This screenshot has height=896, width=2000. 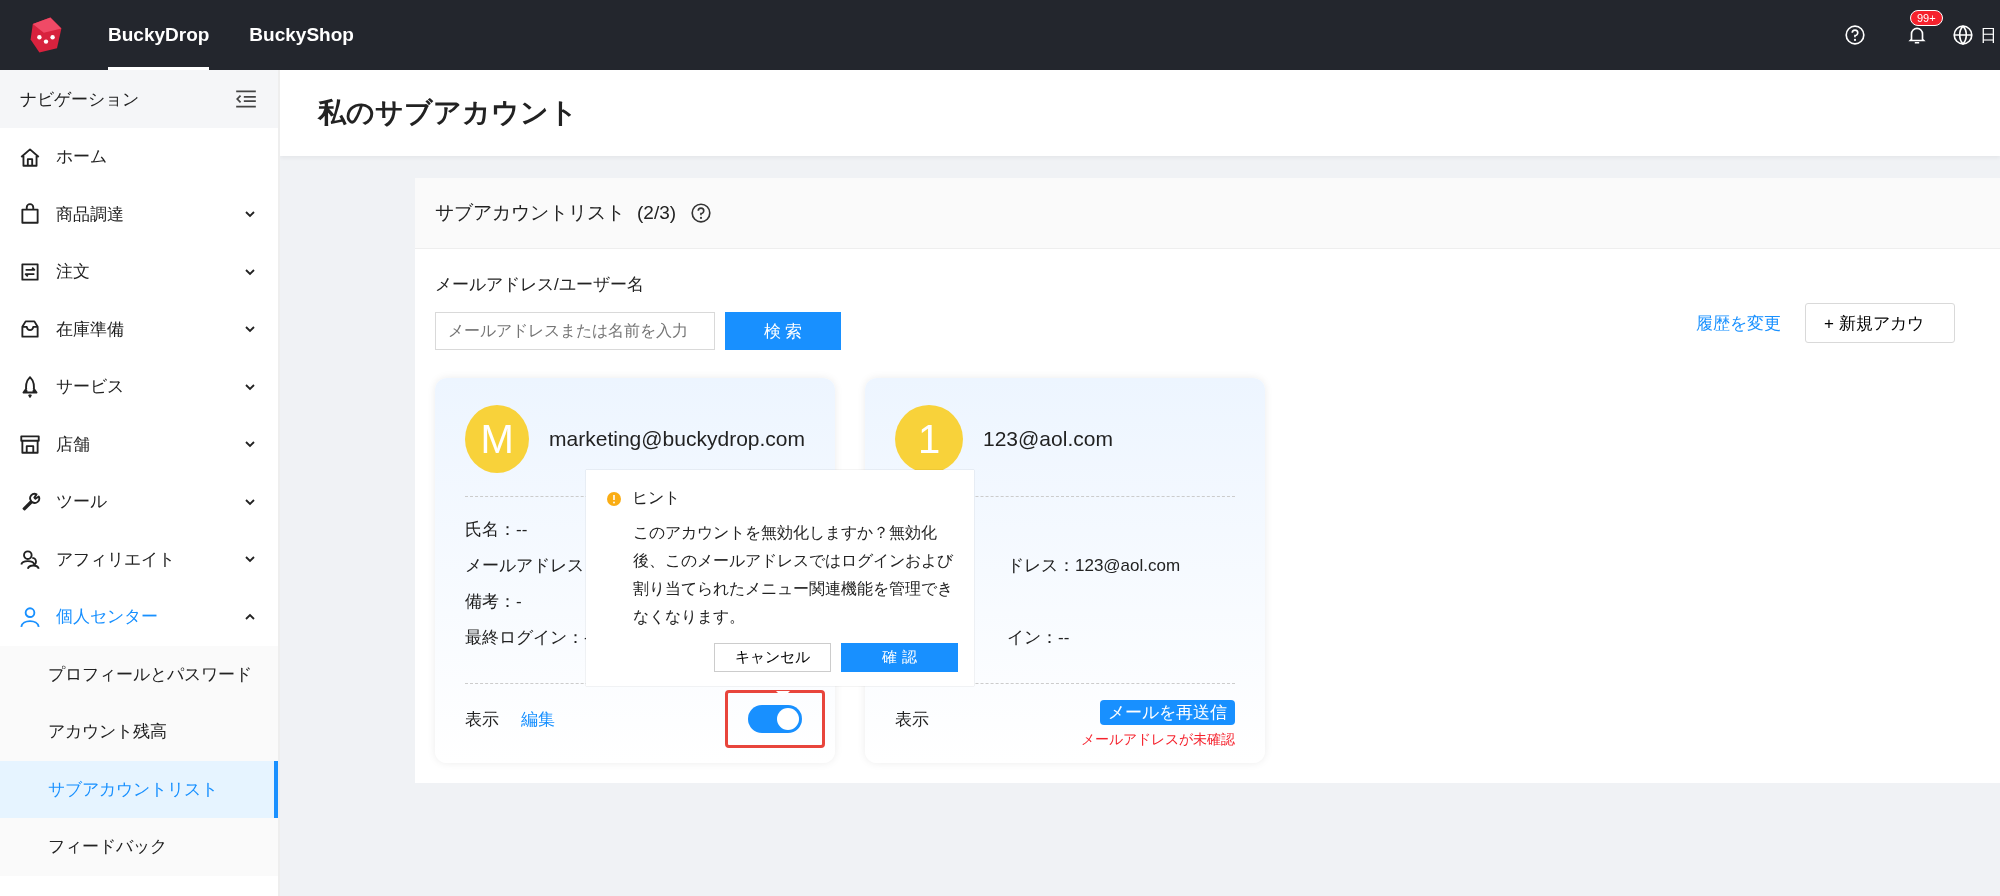 What do you see at coordinates (1158, 739) in the screenshot?
I see `unverified-warning: メールアドレスが未確認` at bounding box center [1158, 739].